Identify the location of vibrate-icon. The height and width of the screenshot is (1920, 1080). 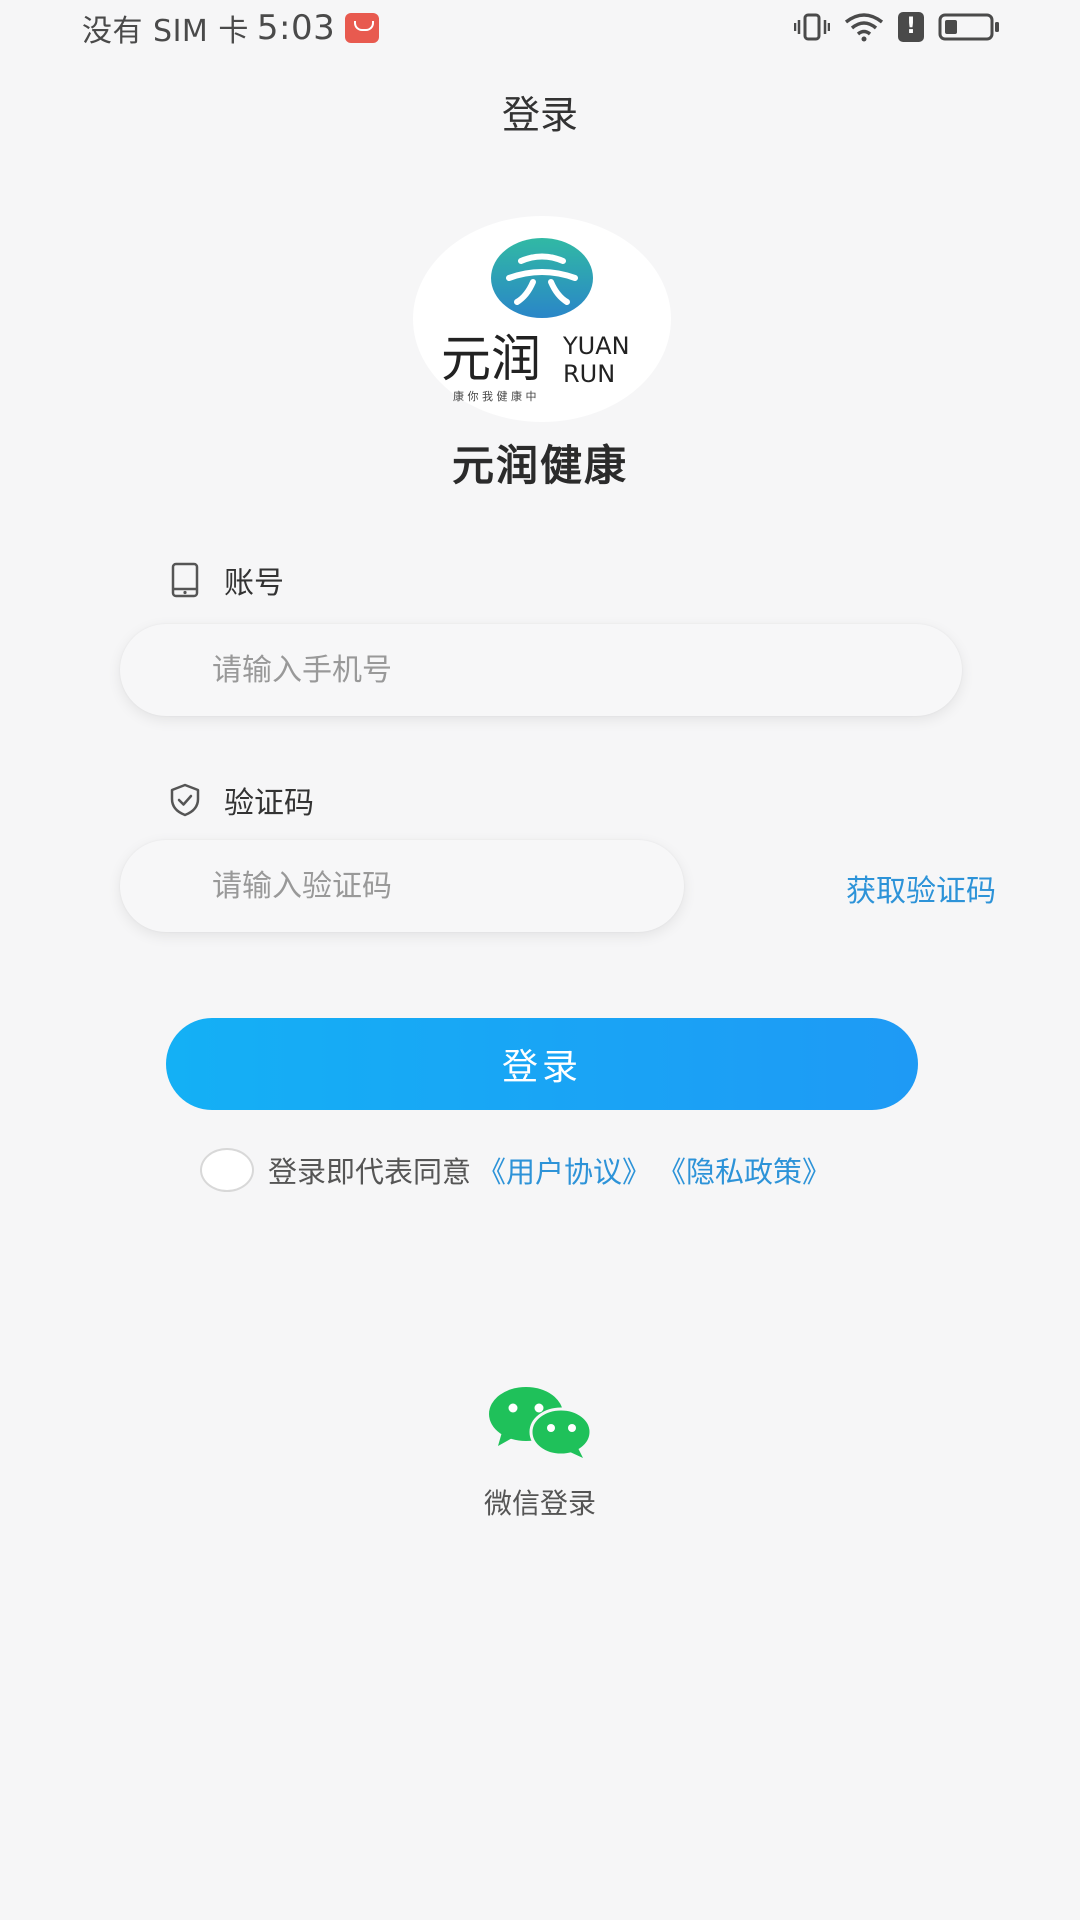
(812, 27).